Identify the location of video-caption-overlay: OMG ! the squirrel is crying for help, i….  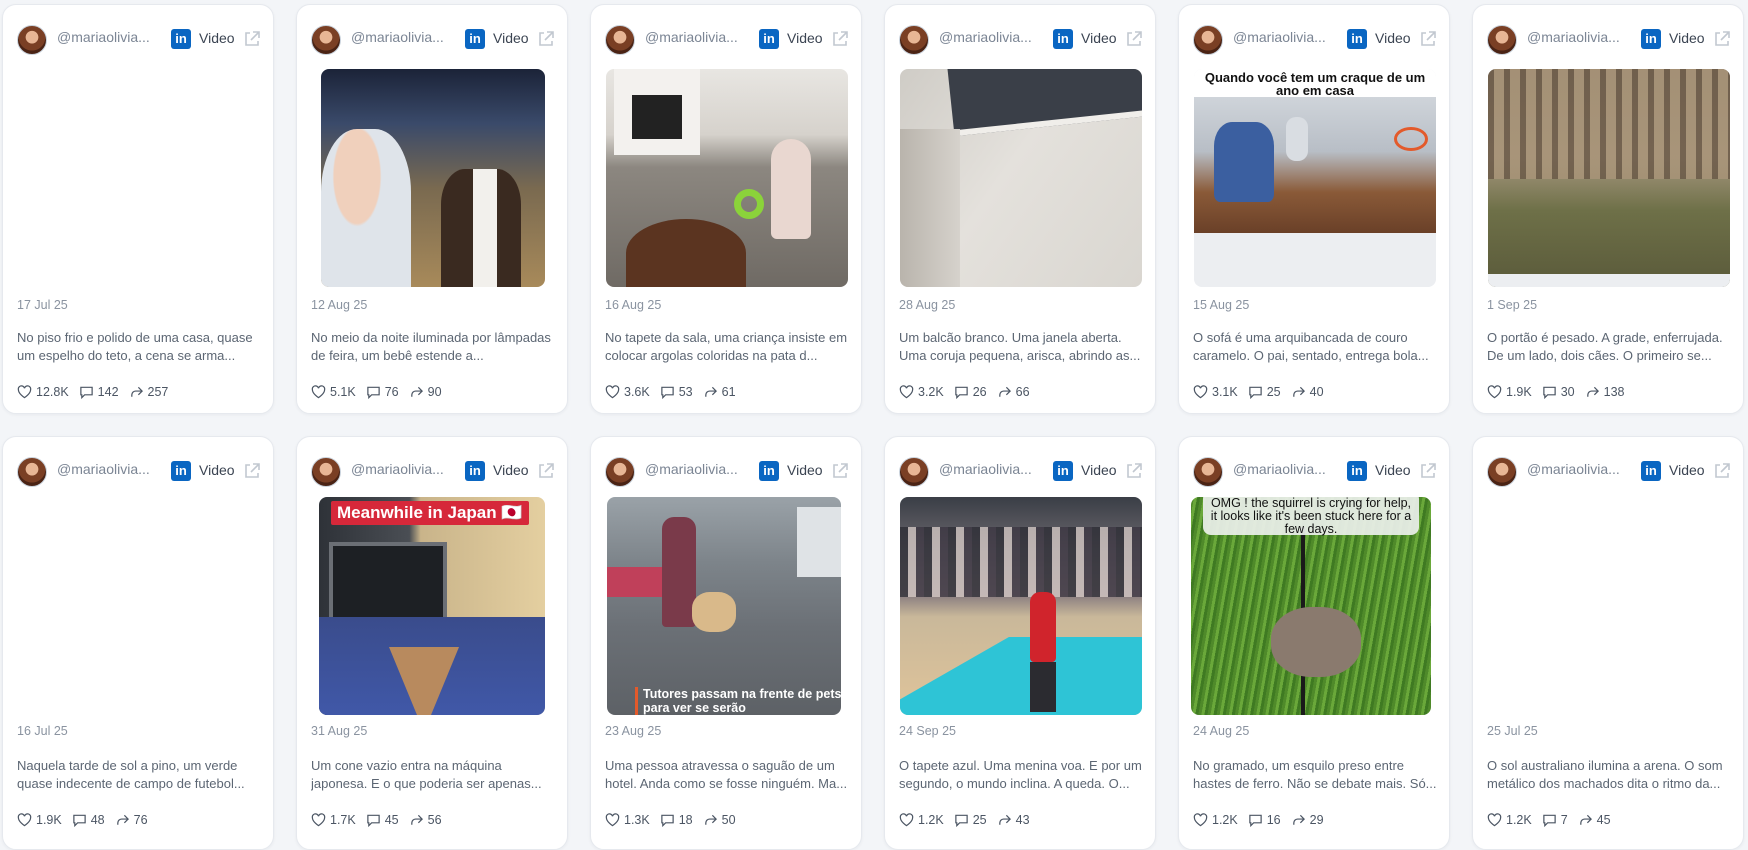
(1311, 516).